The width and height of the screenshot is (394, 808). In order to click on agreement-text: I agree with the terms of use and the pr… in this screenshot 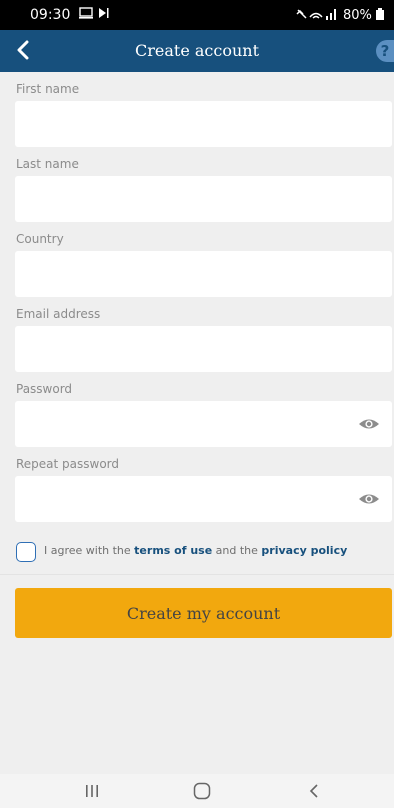, I will do `click(195, 550)`.